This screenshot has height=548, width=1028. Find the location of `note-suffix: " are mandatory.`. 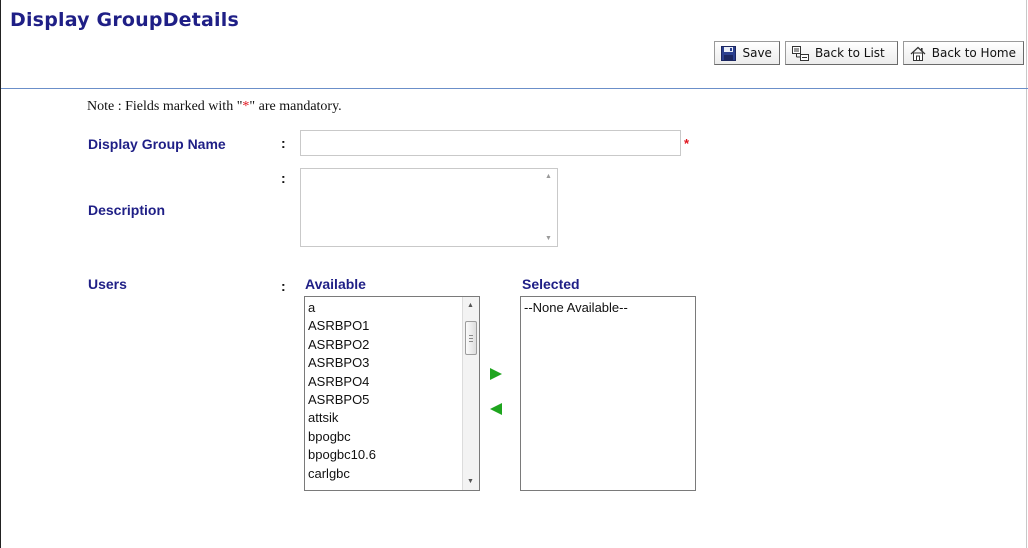

note-suffix: " are mandatory. is located at coordinates (295, 106).